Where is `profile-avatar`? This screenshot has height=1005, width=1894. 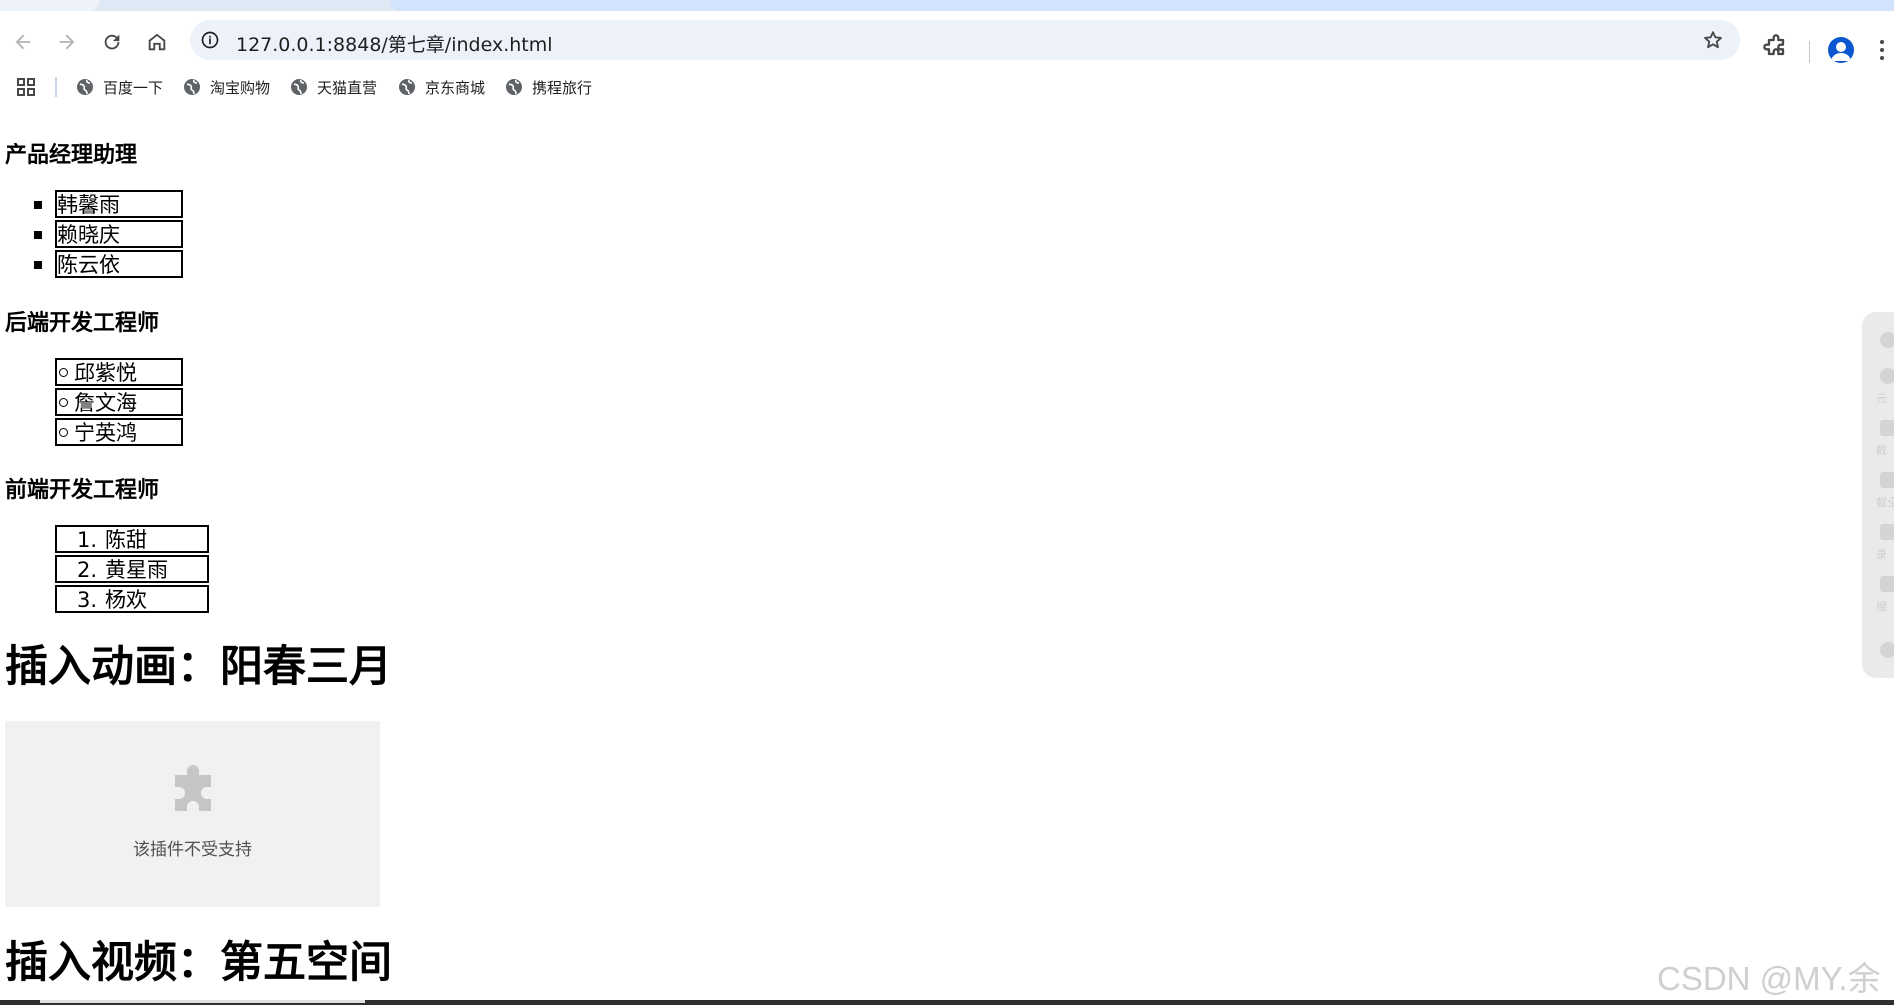 profile-avatar is located at coordinates (1841, 50).